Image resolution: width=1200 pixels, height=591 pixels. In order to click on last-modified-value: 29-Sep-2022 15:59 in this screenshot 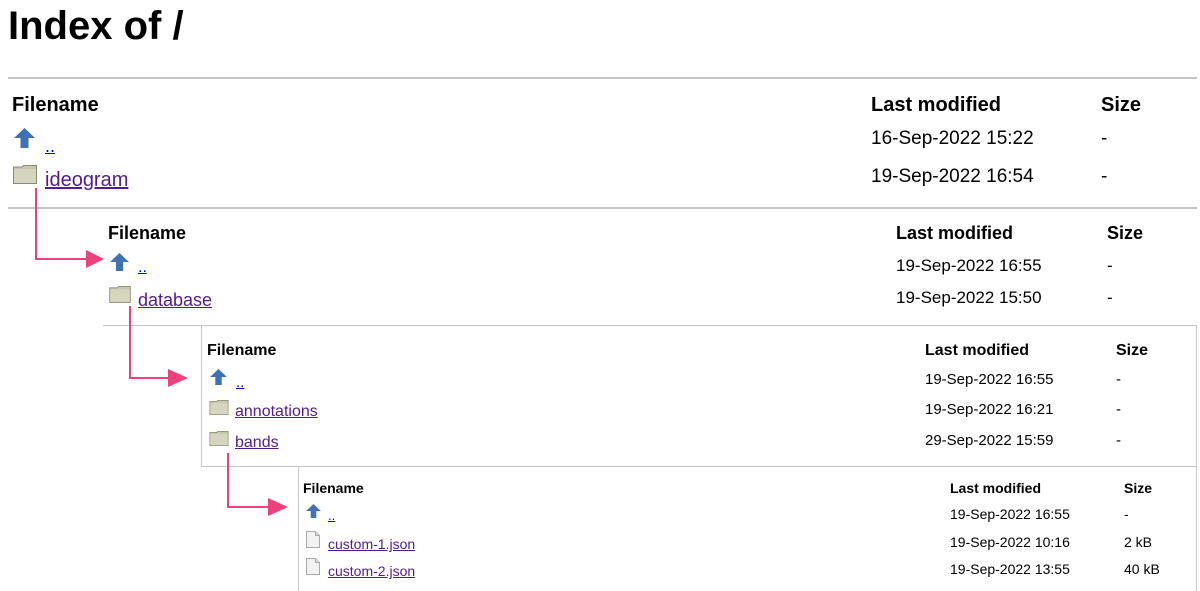, I will do `click(989, 440)`.